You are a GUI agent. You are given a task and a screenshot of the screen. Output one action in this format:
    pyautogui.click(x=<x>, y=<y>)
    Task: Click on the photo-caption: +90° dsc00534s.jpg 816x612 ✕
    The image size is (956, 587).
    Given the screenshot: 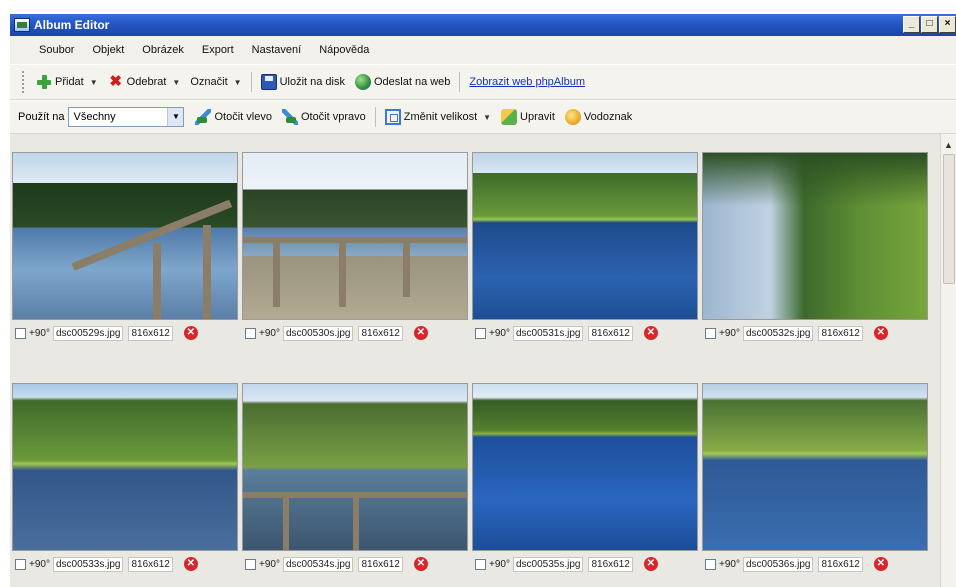 What is the action you would take?
    pyautogui.click(x=356, y=564)
    